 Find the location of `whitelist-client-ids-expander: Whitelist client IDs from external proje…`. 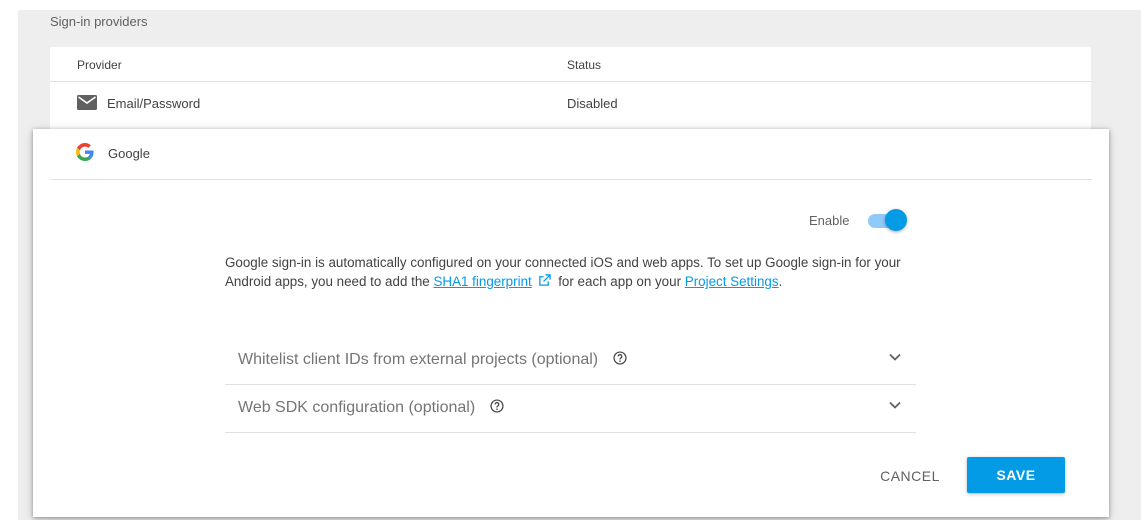

whitelist-client-ids-expander: Whitelist client IDs from external proje… is located at coordinates (570, 360).